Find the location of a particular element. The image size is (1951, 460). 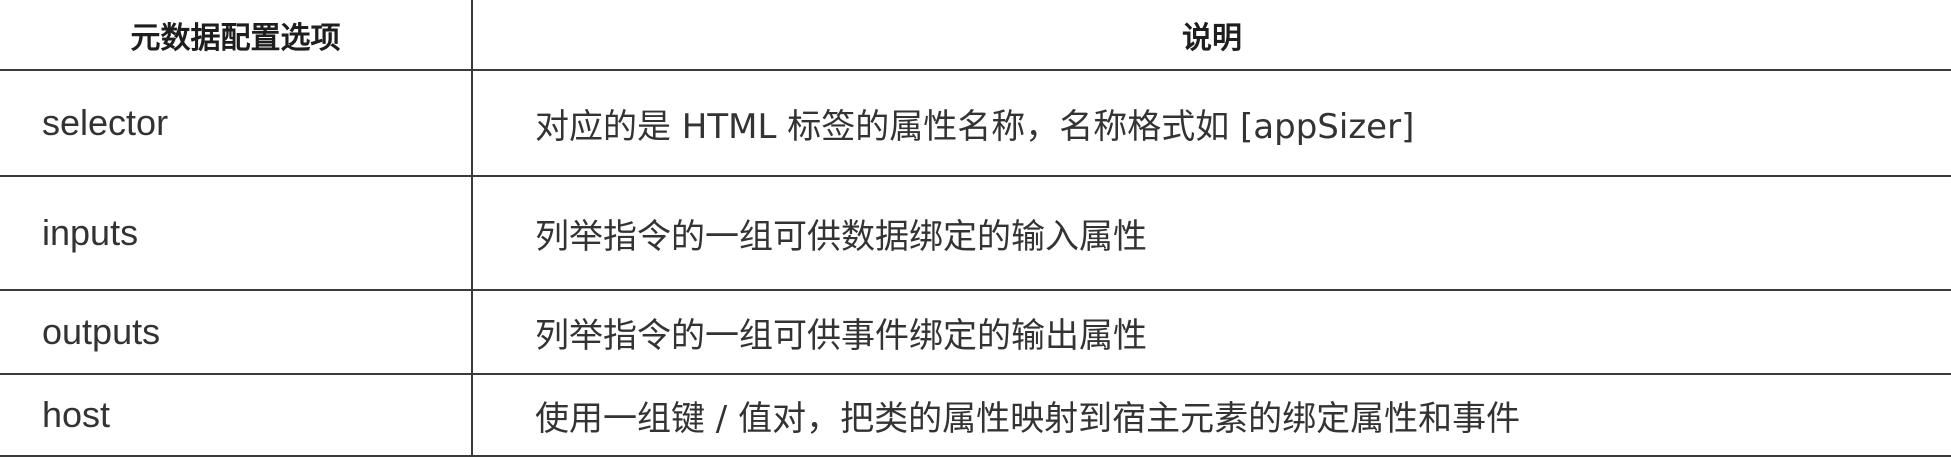

description-cell: 列举指令的一组可供事件绑定的输出属性 is located at coordinates (1211, 332).